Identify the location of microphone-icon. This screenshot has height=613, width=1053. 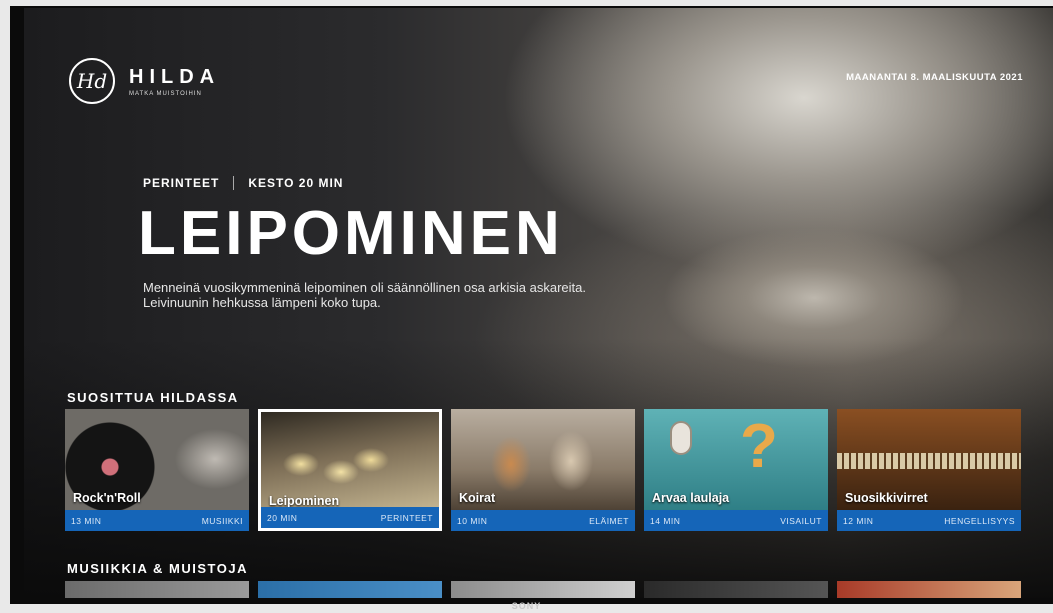
(681, 438).